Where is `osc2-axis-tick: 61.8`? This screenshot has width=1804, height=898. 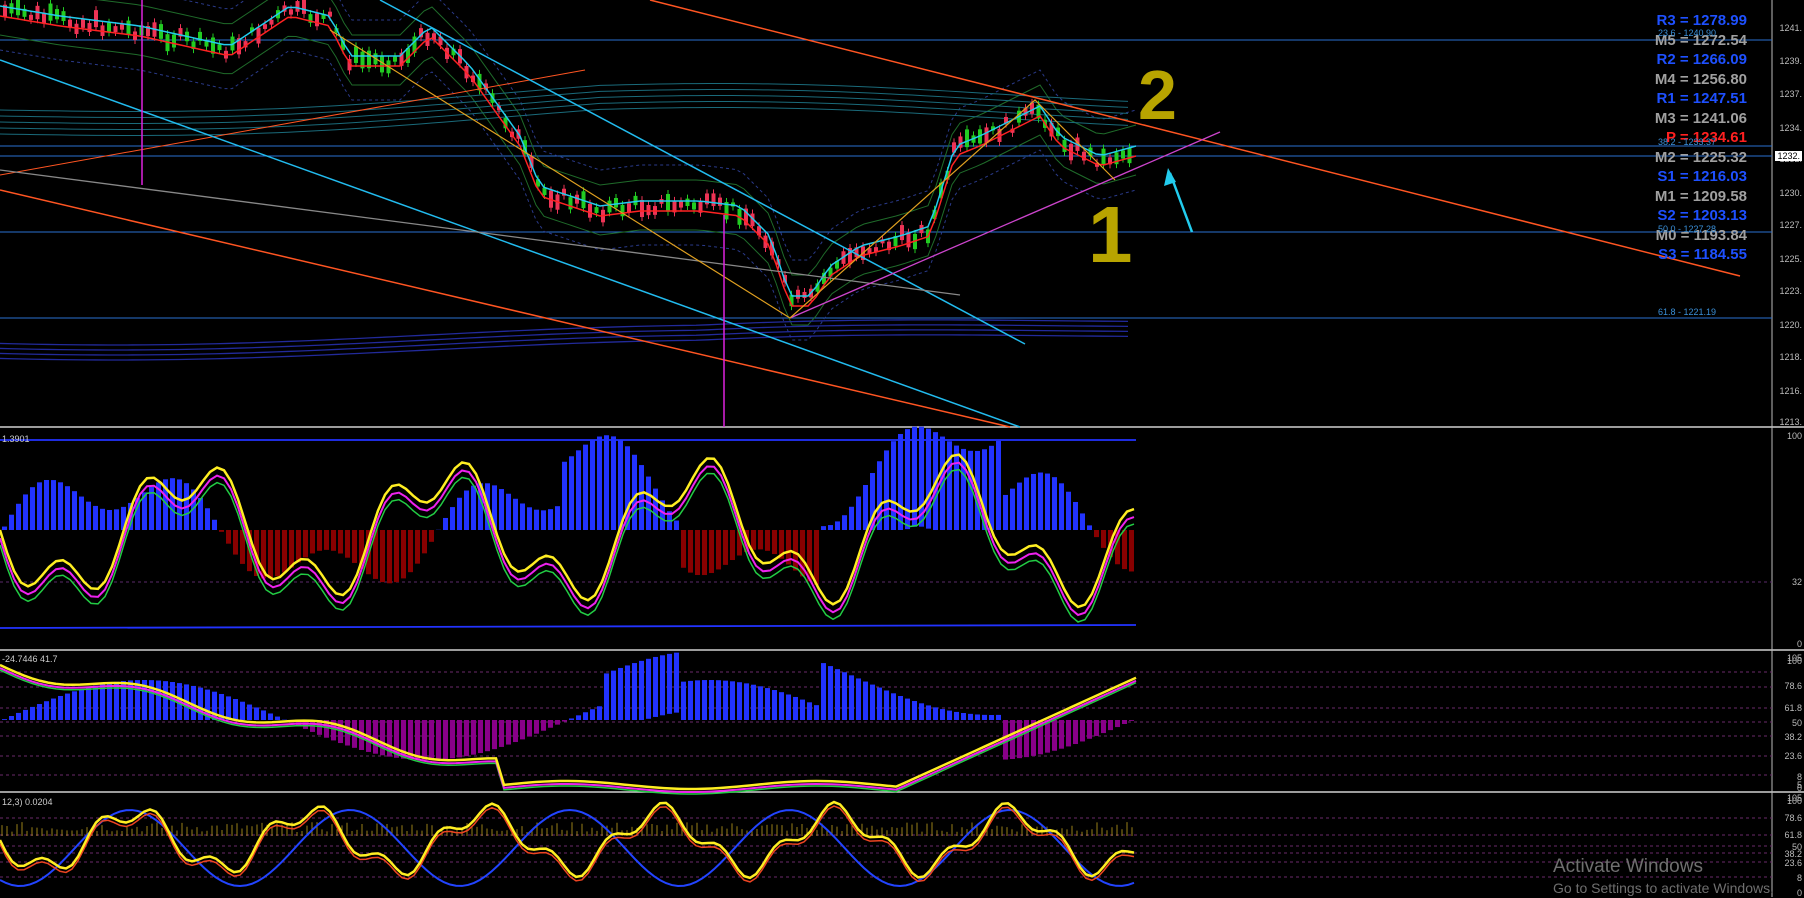 osc2-axis-tick: 61.8 is located at coordinates (1793, 708).